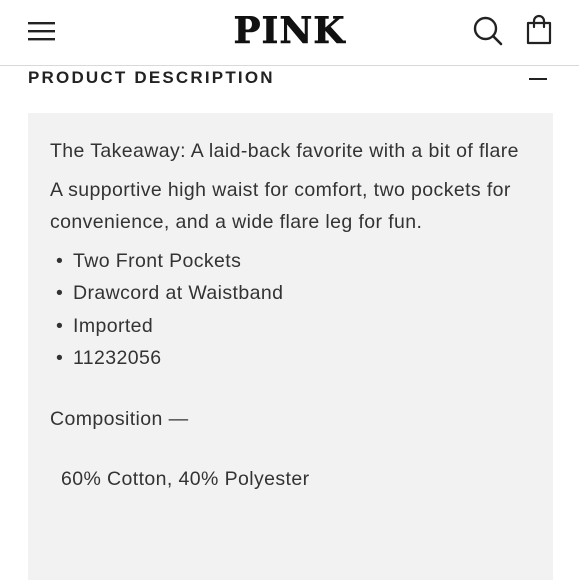 The image size is (579, 580). Describe the element at coordinates (285, 326) in the screenshot. I see `list-item: Imported` at that location.